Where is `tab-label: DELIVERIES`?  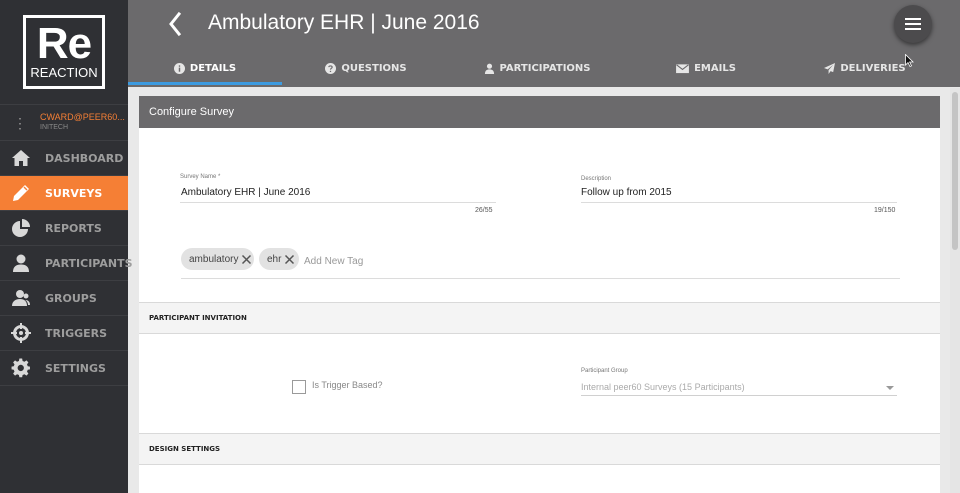
tab-label: DELIVERIES is located at coordinates (873, 68).